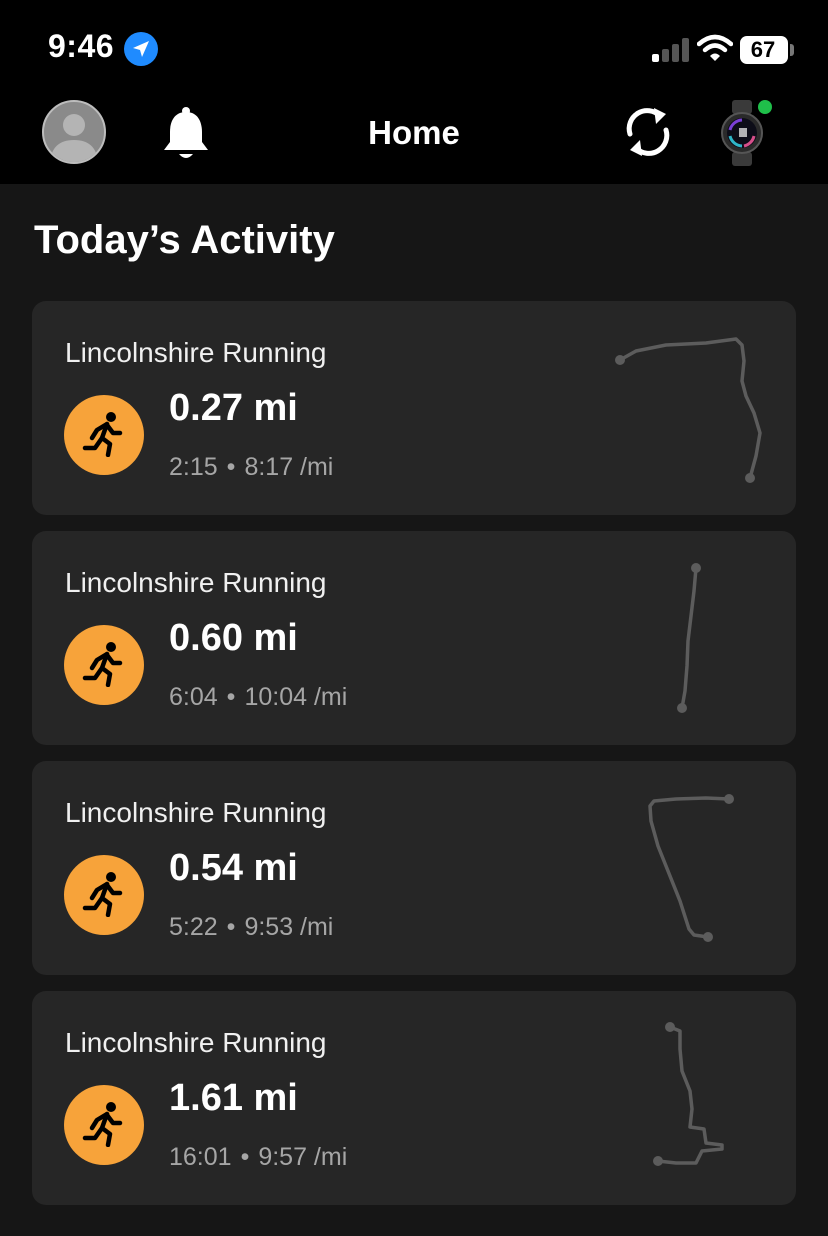 The height and width of the screenshot is (1236, 828). Describe the element at coordinates (200, 1157) in the screenshot. I see `activity-duration: 16:01` at that location.